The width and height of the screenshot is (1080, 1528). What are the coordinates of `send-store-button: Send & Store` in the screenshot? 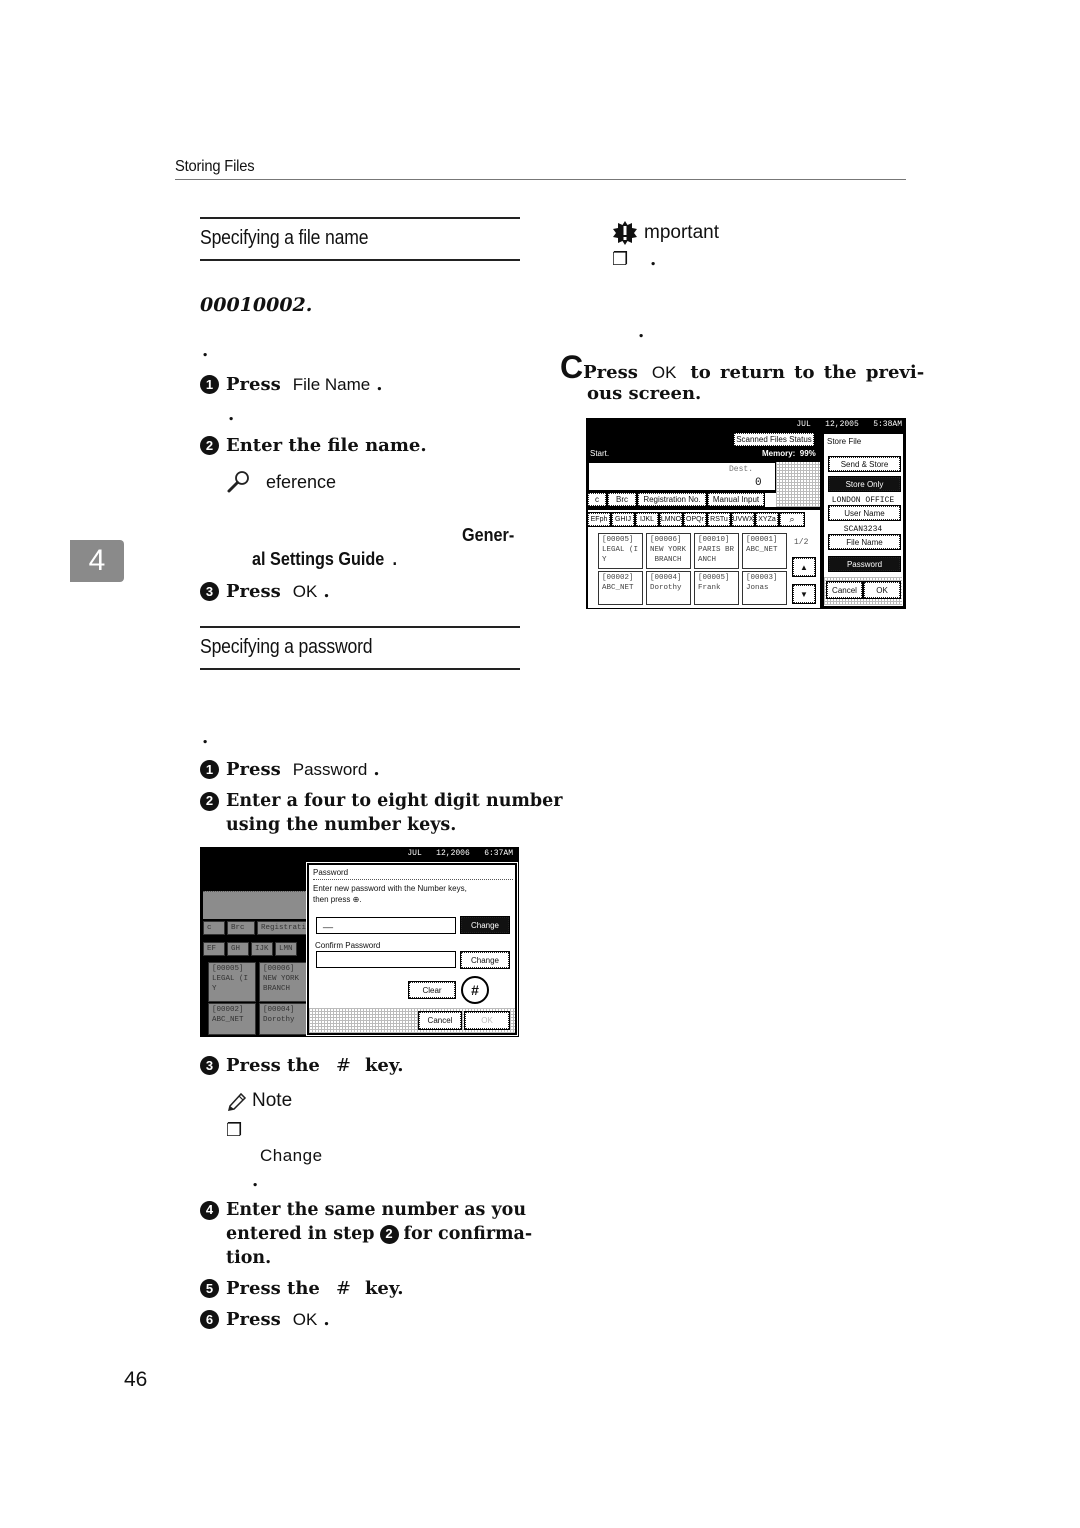 It's located at (864, 464).